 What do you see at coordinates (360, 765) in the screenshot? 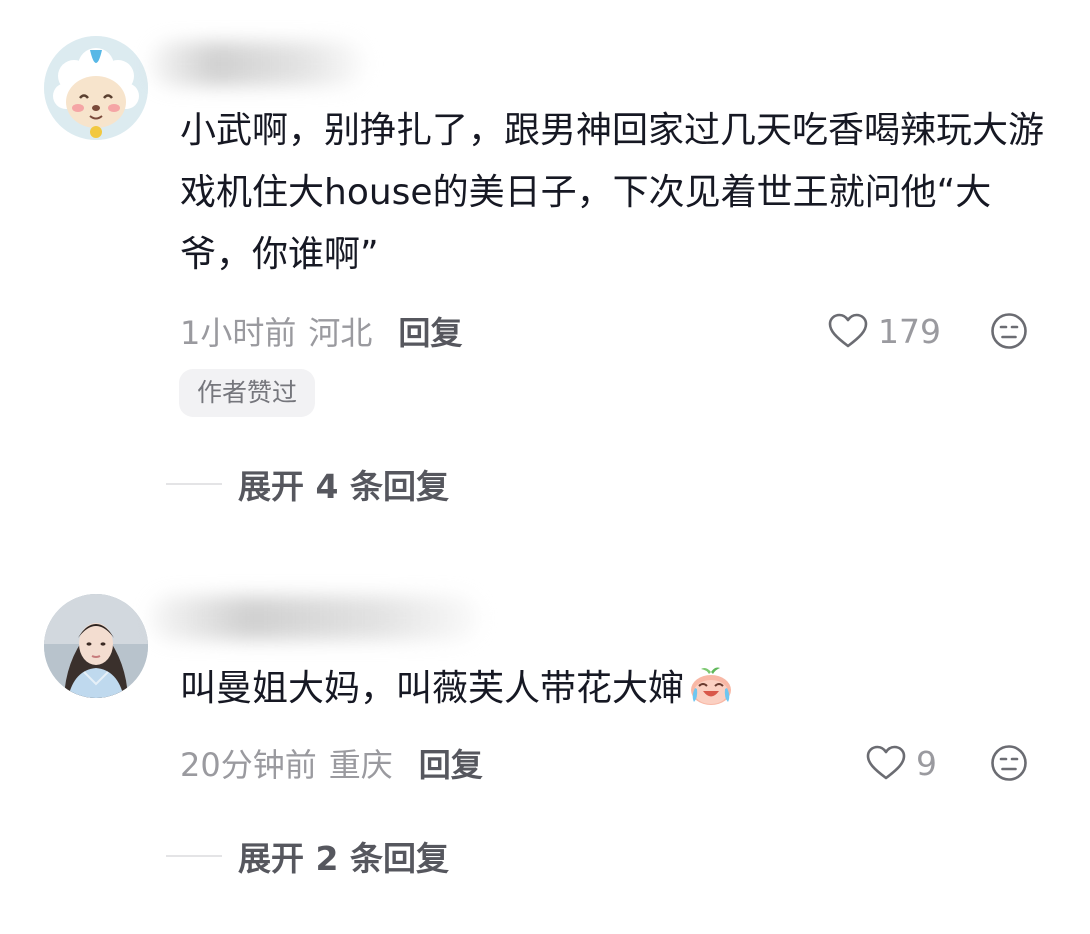
I see `comment-location: 重庆` at bounding box center [360, 765].